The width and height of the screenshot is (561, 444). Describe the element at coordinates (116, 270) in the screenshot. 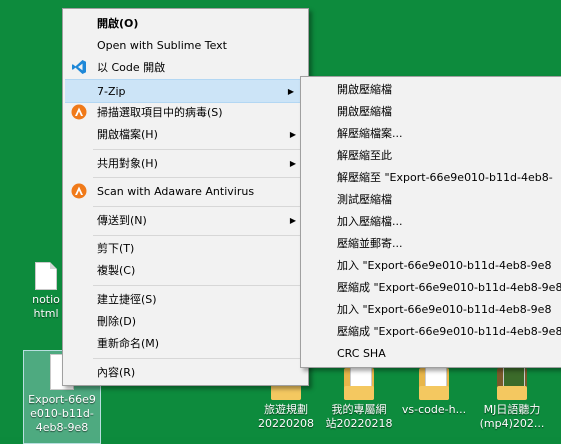

I see `menu-item-label: 複製(C)` at that location.